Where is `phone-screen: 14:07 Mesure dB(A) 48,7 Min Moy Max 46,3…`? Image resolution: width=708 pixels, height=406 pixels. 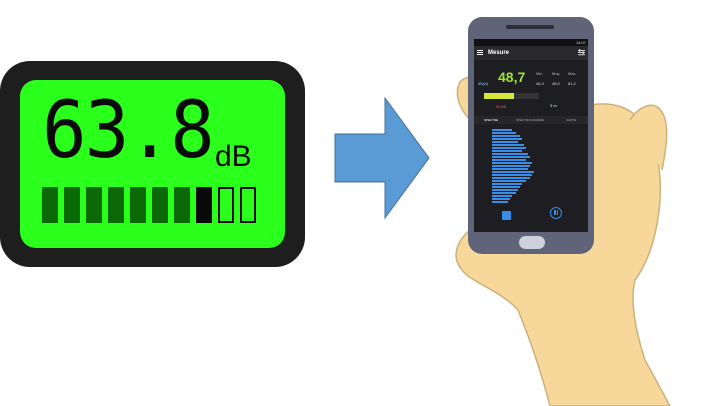
phone-screen: 14:07 Mesure dB(A) 48,7 Min Moy Max 46,3… is located at coordinates (531, 135).